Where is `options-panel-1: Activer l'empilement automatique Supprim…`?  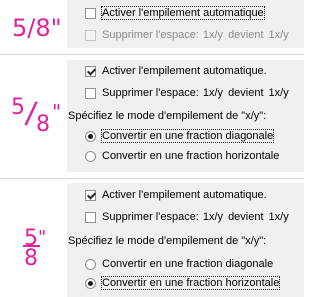 options-panel-1: Activer l'empilement automatique Supprim… is located at coordinates (185, 24).